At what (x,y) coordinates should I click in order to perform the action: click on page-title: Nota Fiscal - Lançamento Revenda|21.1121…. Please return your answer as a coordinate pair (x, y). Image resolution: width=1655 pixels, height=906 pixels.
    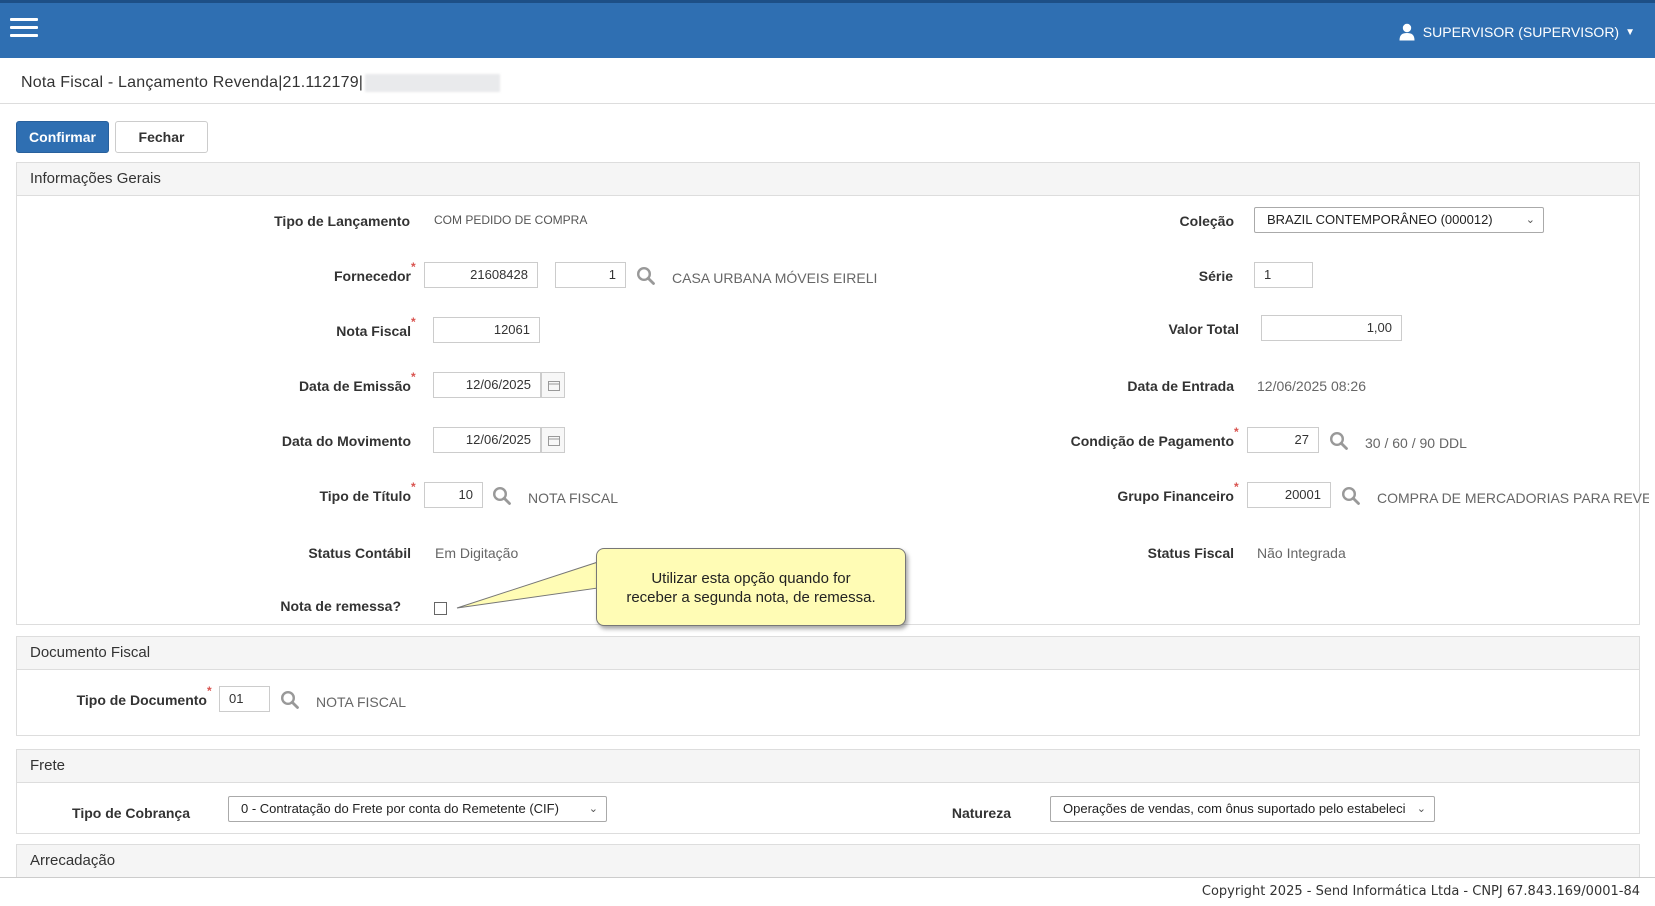
    Looking at the image, I should click on (261, 83).